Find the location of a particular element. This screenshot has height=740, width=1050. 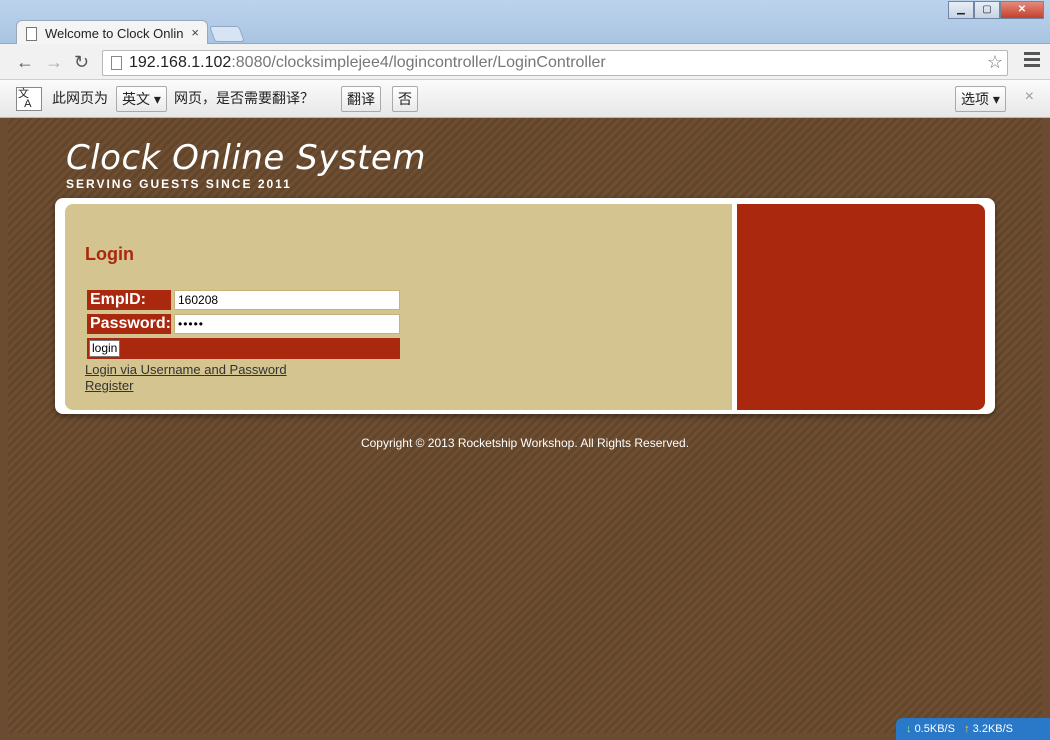

network-speed-widget: ↓ 0.5KB/S ↑ 3.2KB/S is located at coordinates (973, 729).